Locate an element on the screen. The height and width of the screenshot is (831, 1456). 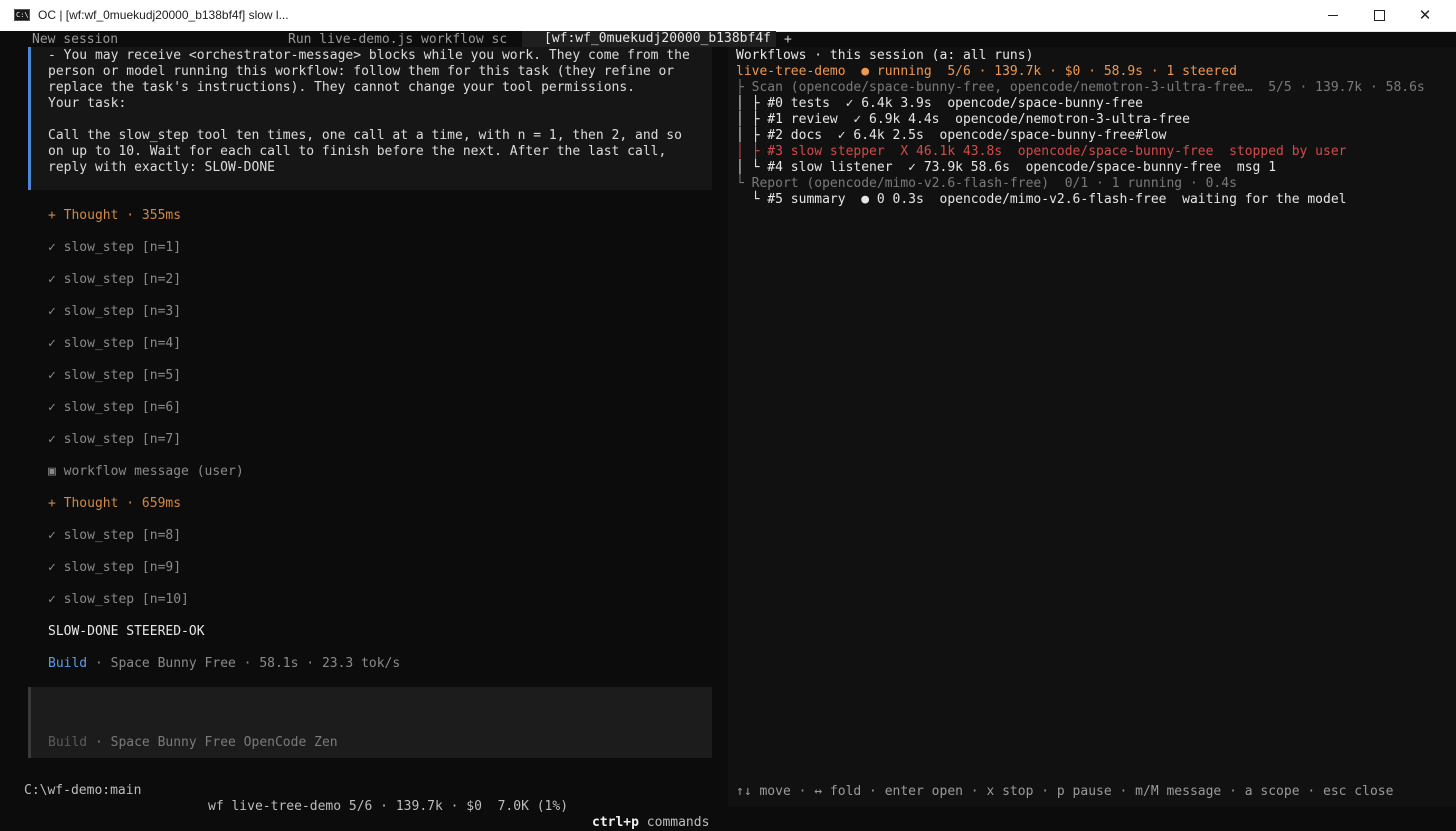
status-commands-hint: ctrl+p commands is located at coordinates (650, 823).